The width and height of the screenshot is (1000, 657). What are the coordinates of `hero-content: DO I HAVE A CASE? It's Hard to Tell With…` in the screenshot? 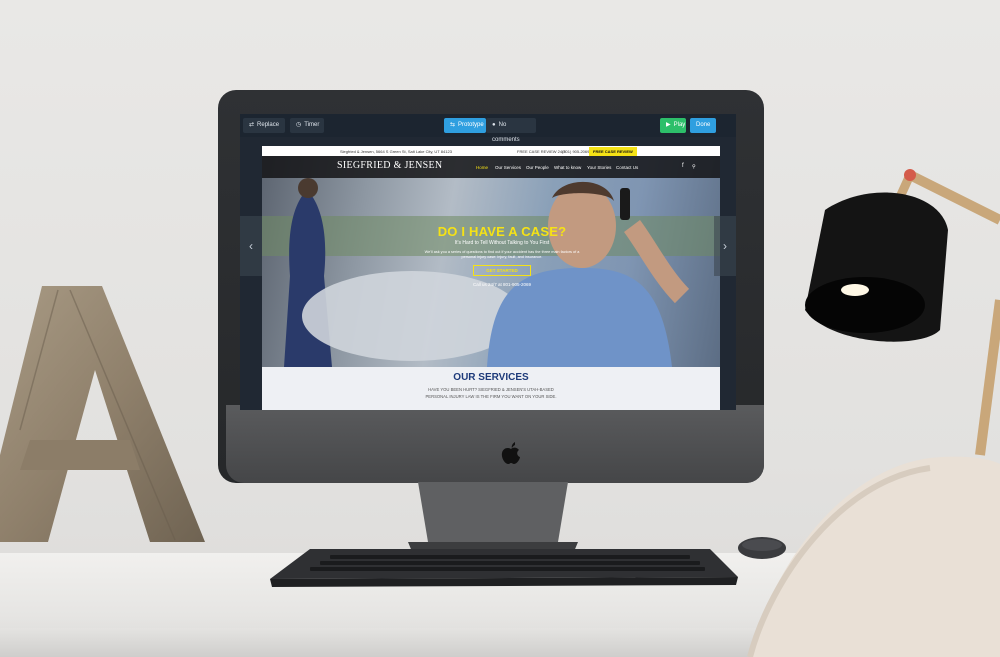 It's located at (502, 255).